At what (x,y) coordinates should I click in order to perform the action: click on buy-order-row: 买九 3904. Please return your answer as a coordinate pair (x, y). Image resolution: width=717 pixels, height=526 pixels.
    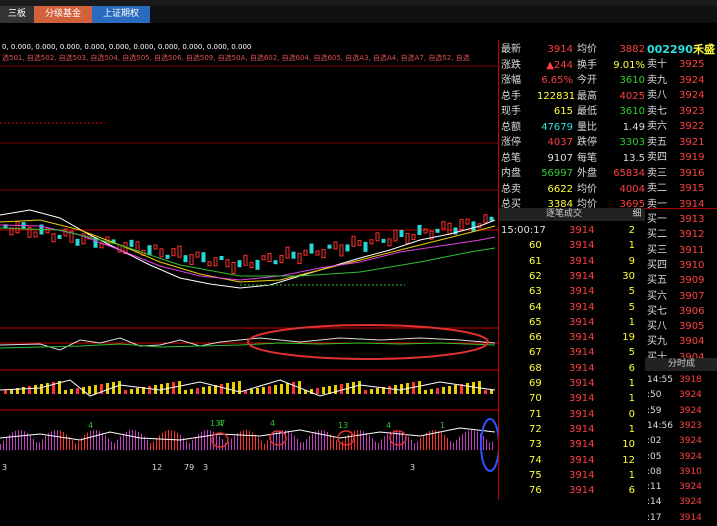
    Looking at the image, I should click on (681, 341).